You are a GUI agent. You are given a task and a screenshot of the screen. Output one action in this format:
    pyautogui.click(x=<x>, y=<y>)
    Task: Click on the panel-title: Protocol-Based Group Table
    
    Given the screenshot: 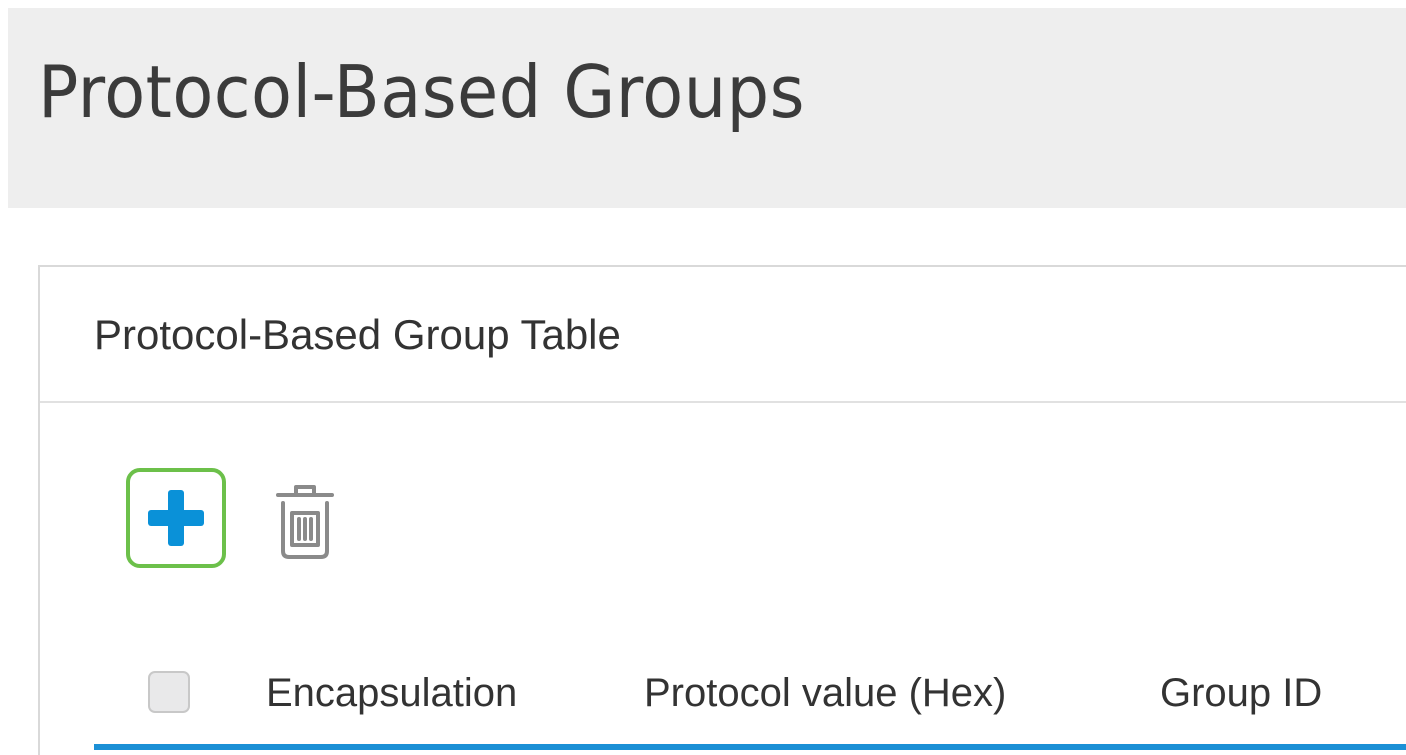 What is the action you would take?
    pyautogui.click(x=357, y=334)
    